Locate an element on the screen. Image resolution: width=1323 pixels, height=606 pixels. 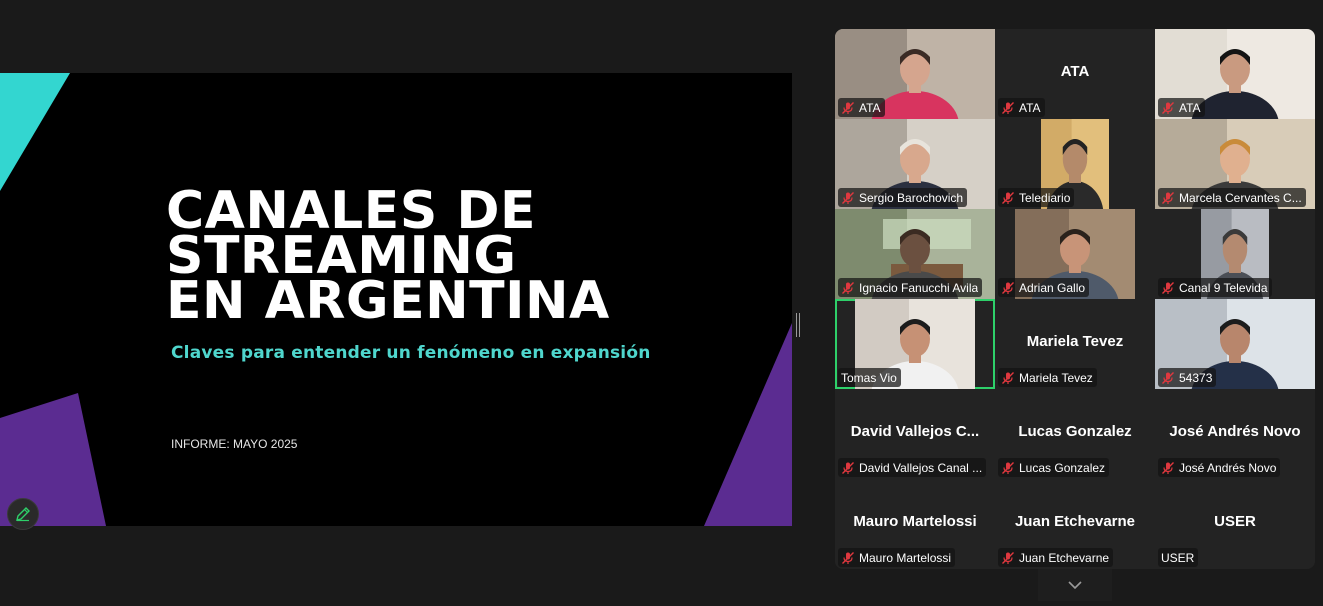
slide-report-date: INFORME: MAYO 2025 is located at coordinates (234, 444).